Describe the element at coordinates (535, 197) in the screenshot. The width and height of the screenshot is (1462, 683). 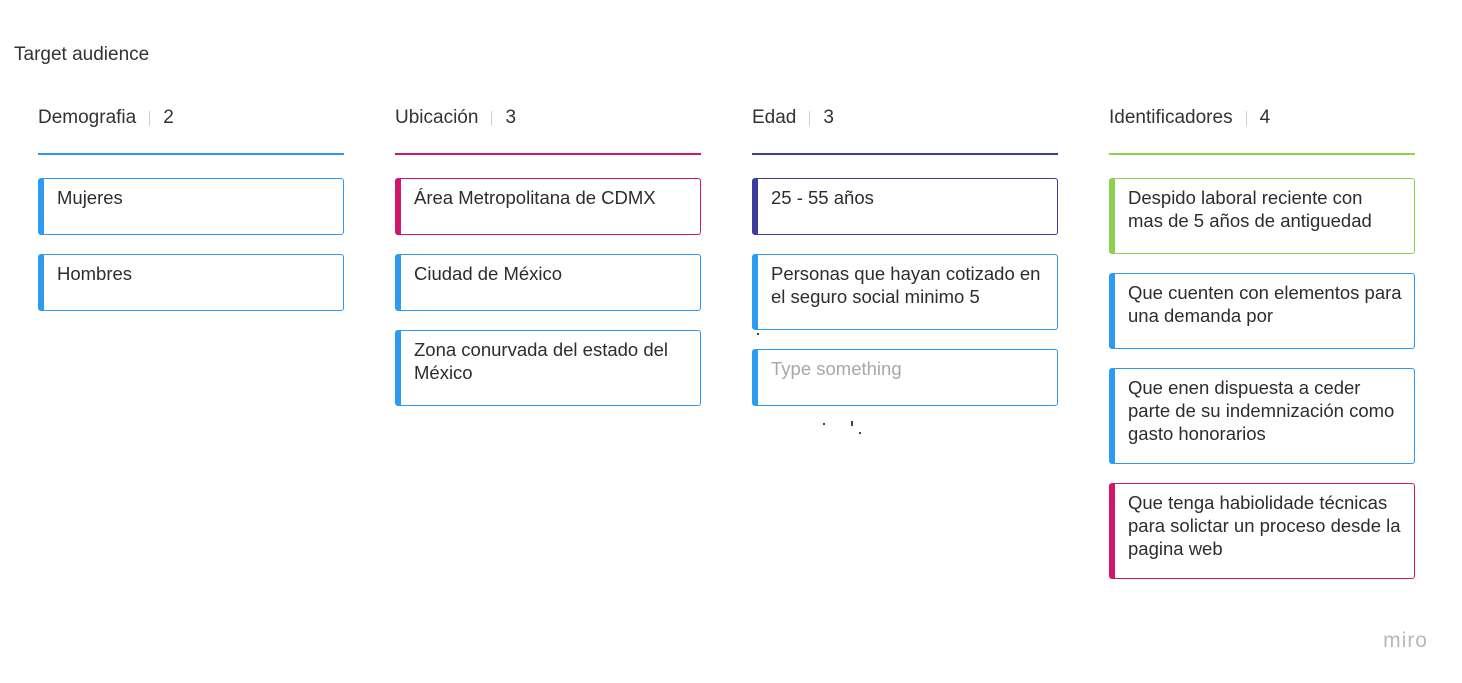
I see `card-text: Área Metropolitana de CDMX` at that location.